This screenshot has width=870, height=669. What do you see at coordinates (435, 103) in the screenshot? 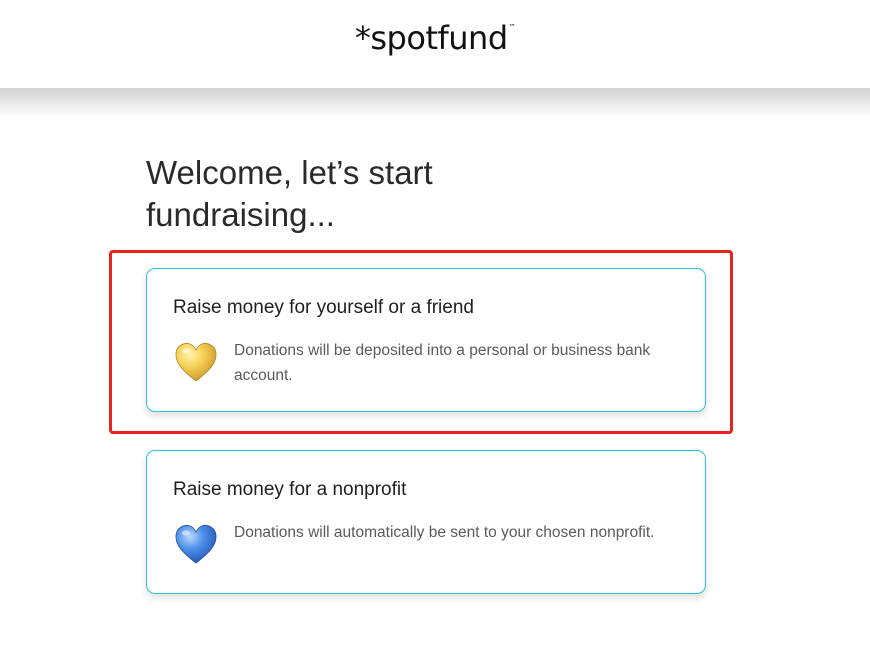
I see `header-shadow` at bounding box center [435, 103].